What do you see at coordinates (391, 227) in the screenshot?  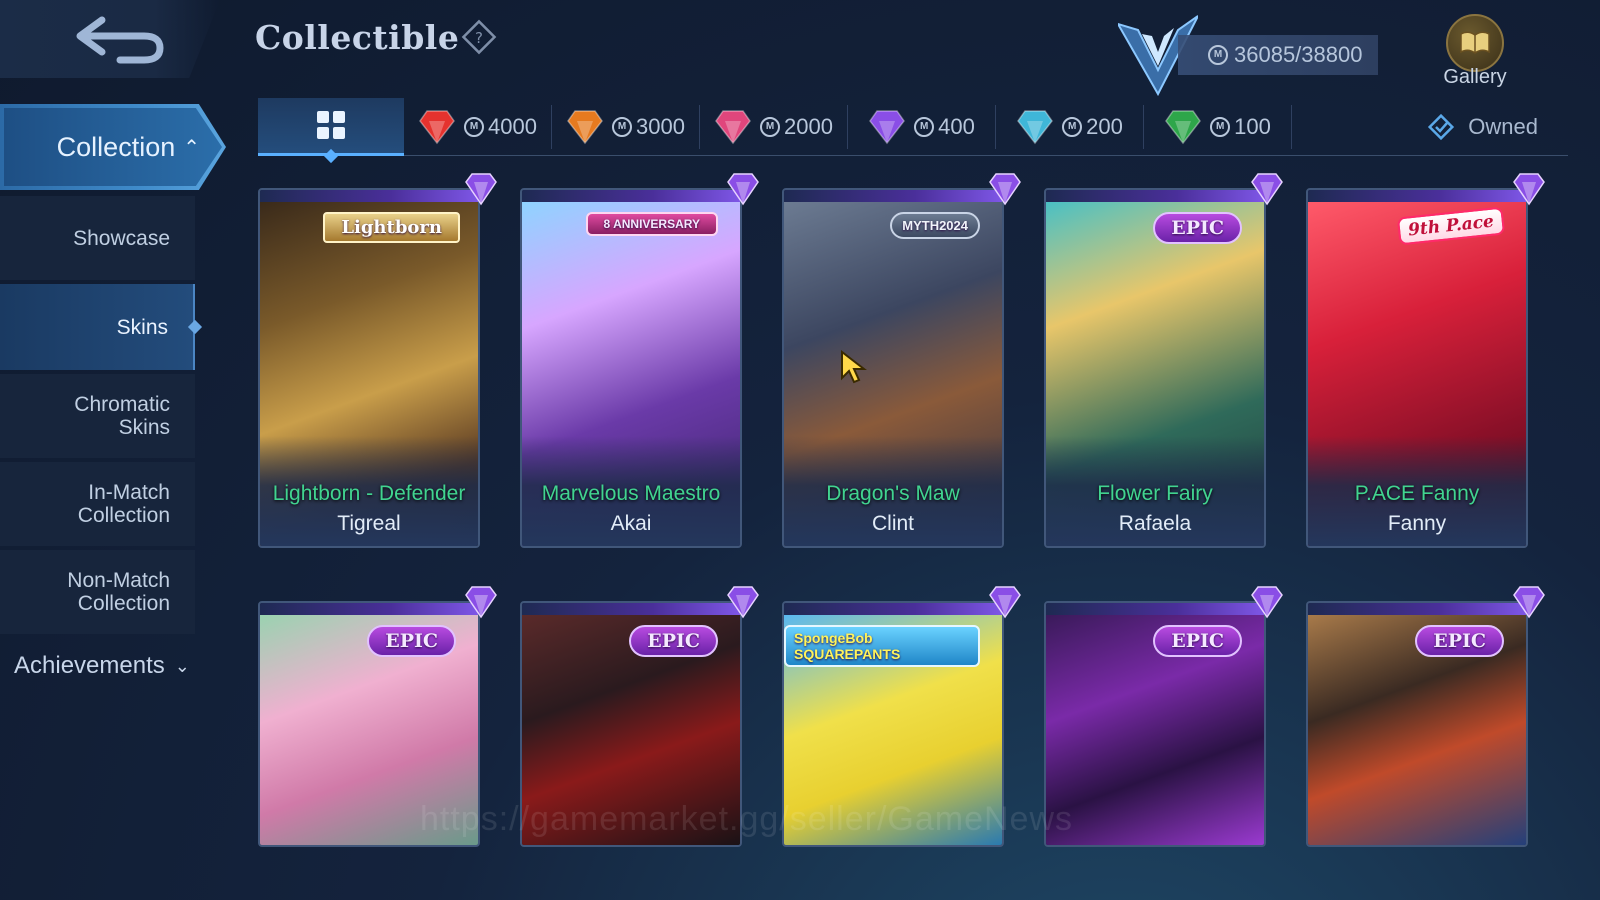 I see `skin-tier-badge: Lightborn` at bounding box center [391, 227].